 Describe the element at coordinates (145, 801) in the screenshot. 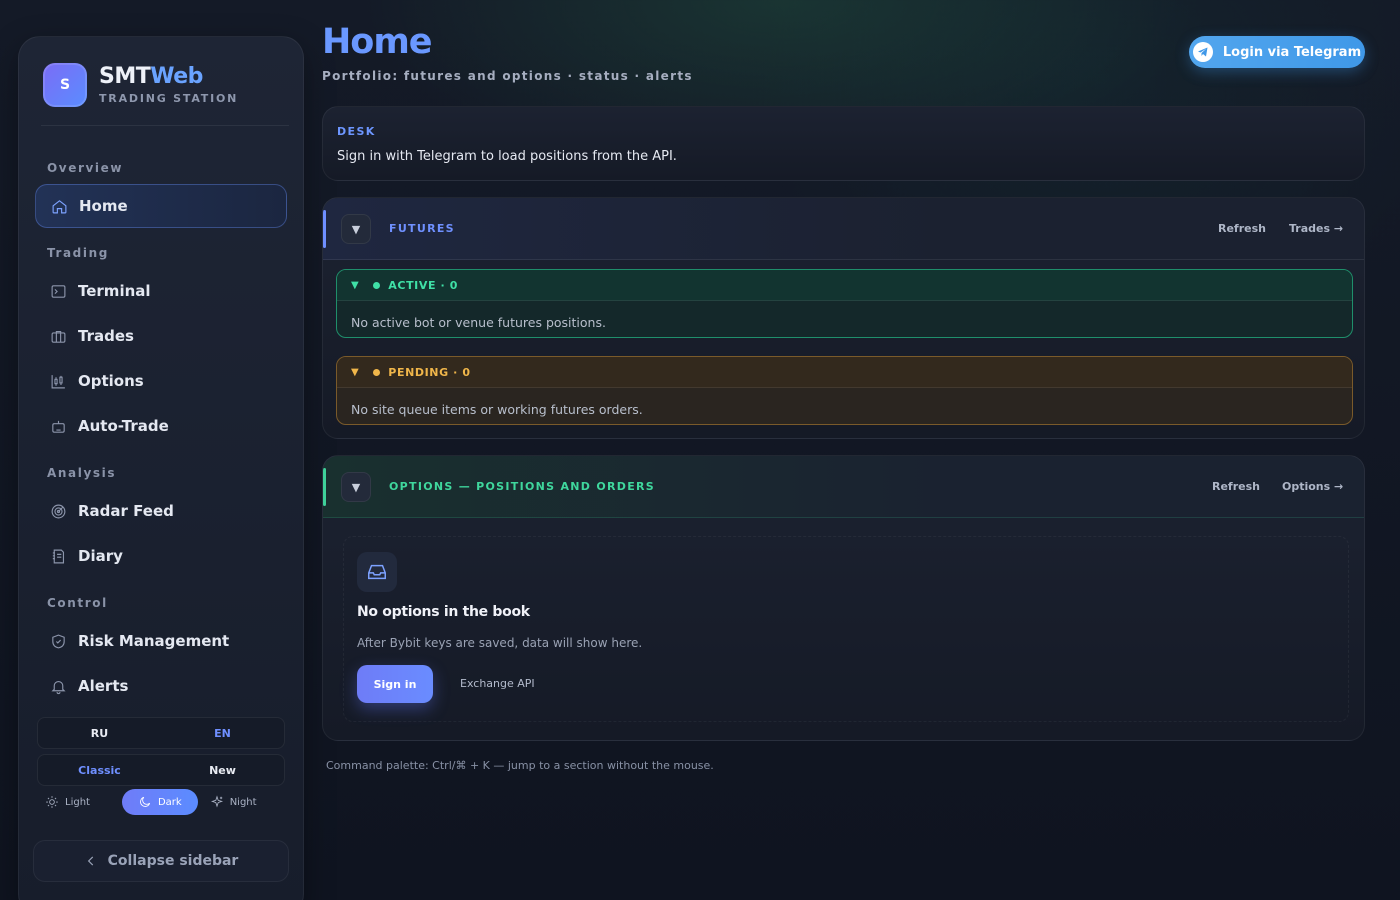

I see `moon-icon` at that location.